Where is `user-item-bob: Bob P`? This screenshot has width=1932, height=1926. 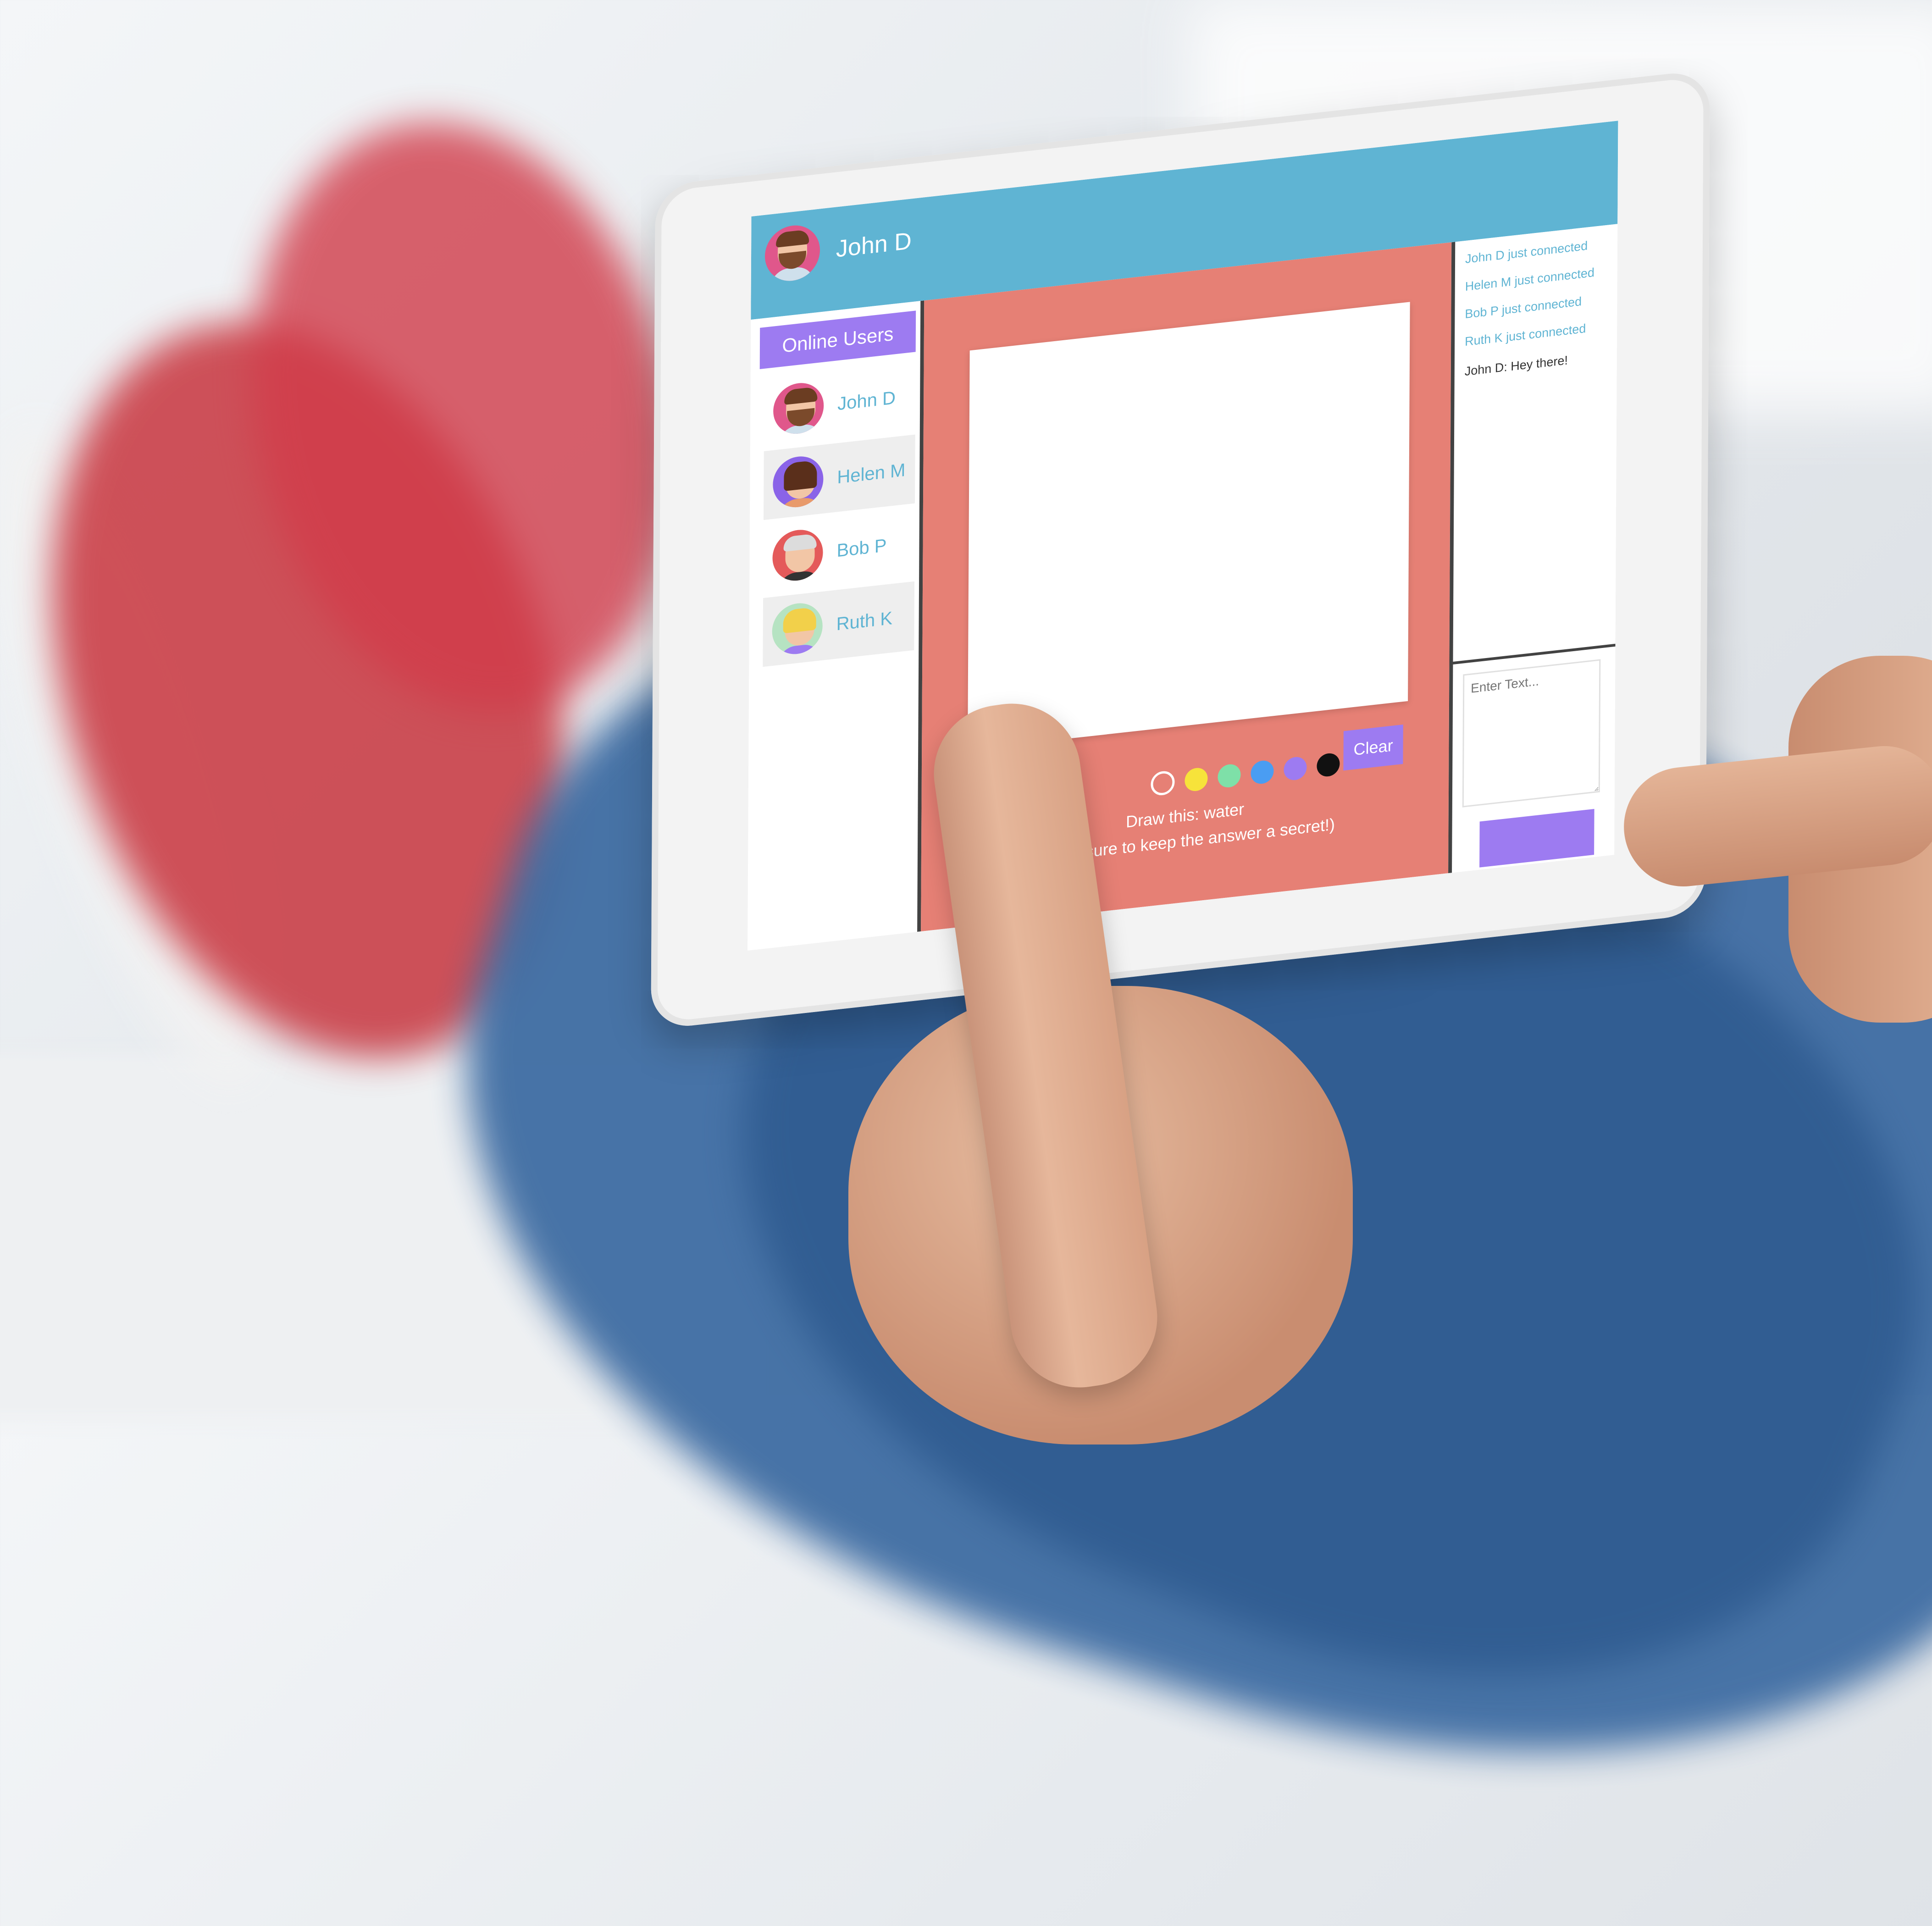
user-item-bob: Bob P is located at coordinates (839, 551).